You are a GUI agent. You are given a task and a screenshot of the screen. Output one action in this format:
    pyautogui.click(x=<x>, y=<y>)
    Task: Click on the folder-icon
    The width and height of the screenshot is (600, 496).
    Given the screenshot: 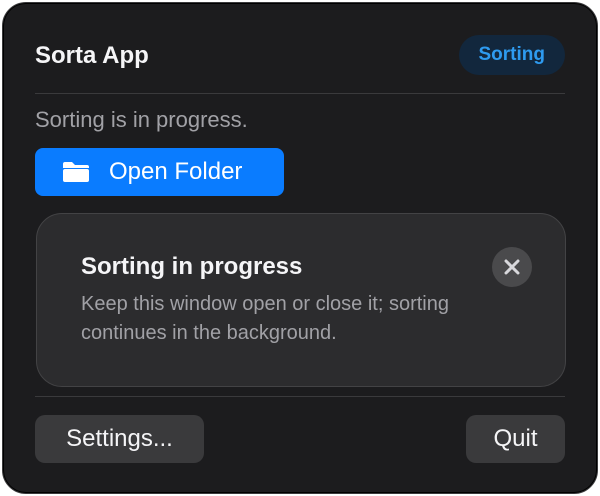 What is the action you would take?
    pyautogui.click(x=76, y=172)
    